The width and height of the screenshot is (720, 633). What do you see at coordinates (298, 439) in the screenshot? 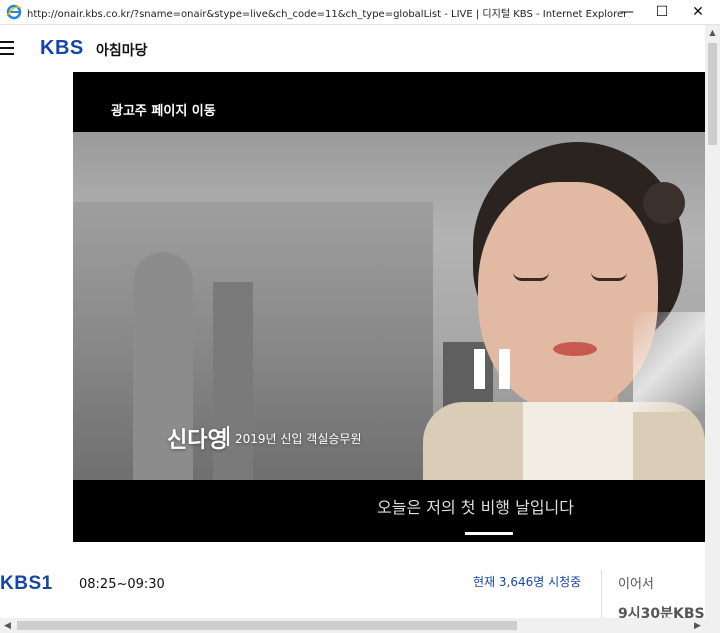
I see `caption-role: 2019년 신입 객실승무원` at bounding box center [298, 439].